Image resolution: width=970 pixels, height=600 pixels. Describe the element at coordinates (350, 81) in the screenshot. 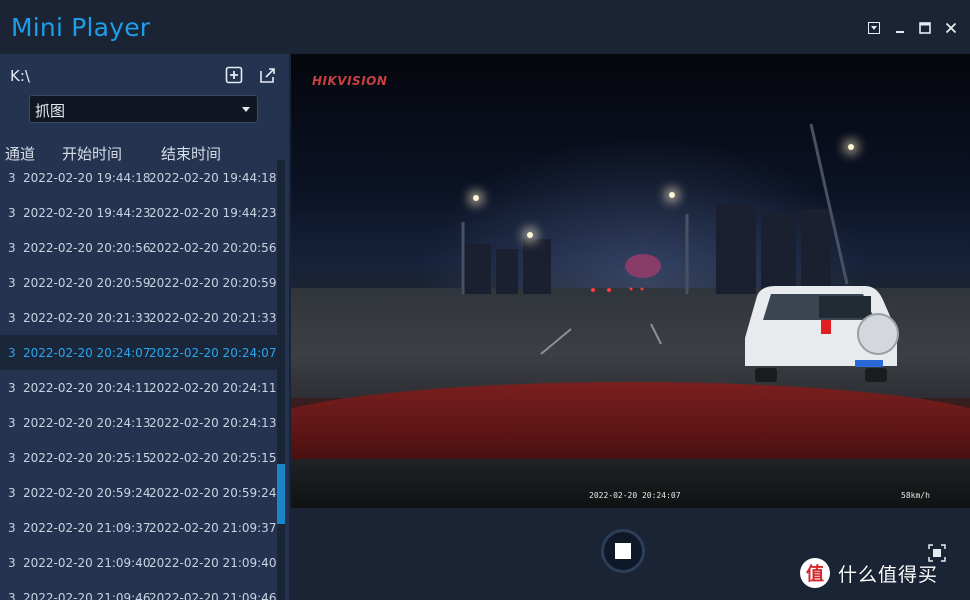

I see `hikvision-watermark: HIKVISION` at that location.